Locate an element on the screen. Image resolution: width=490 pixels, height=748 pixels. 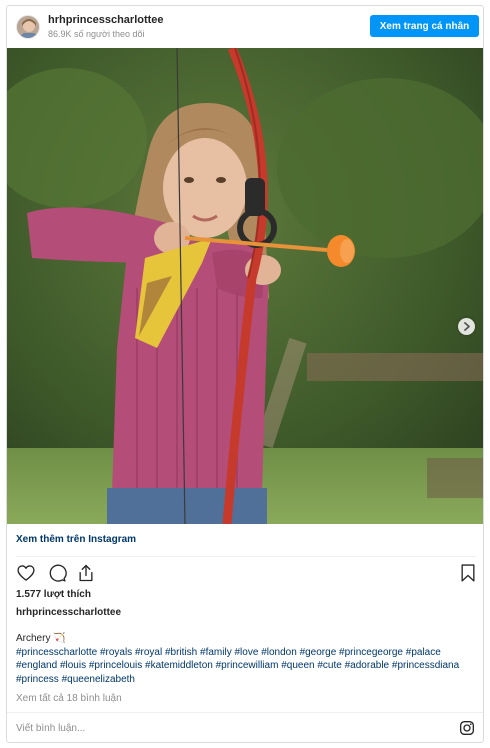
hashtag: #british is located at coordinates (181, 652).